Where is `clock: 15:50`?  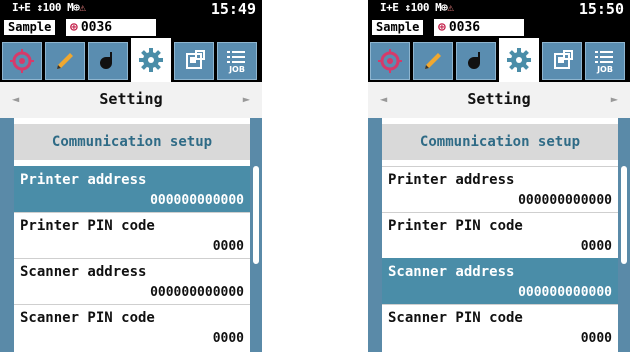
clock: 15:50 is located at coordinates (601, 9).